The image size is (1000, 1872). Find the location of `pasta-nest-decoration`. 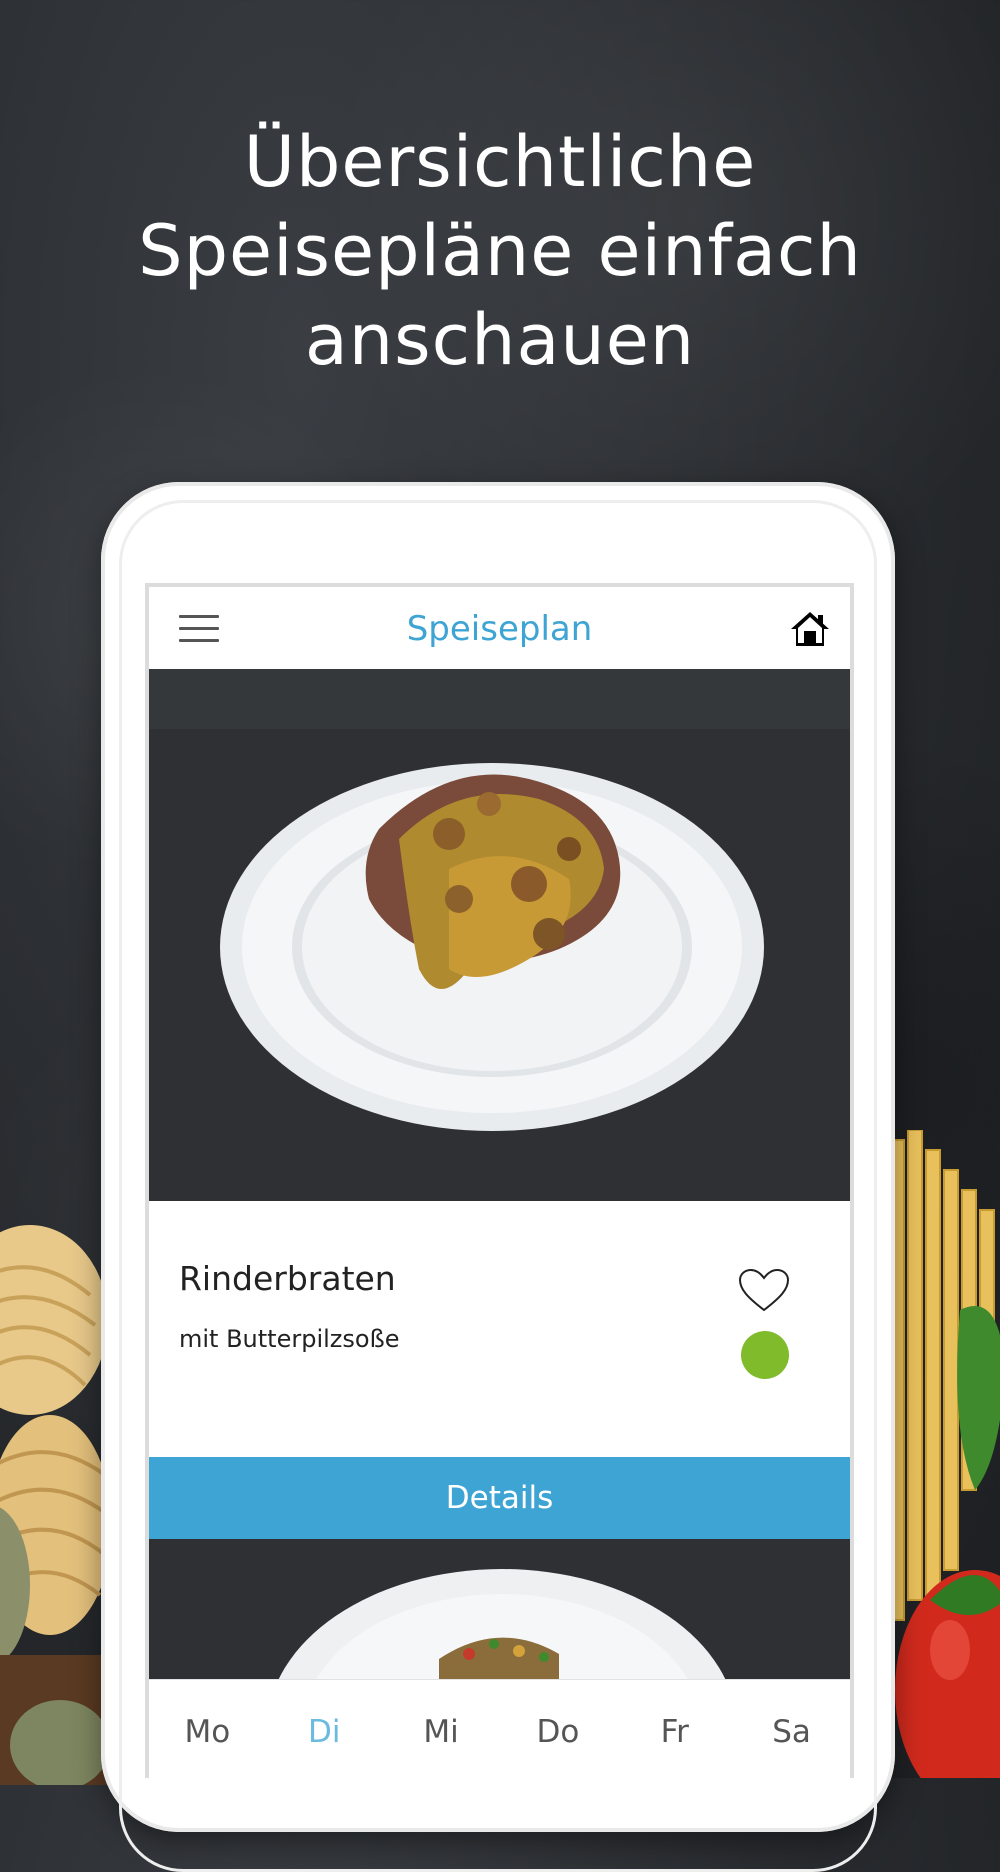

pasta-nest-decoration is located at coordinates (55, 1505).